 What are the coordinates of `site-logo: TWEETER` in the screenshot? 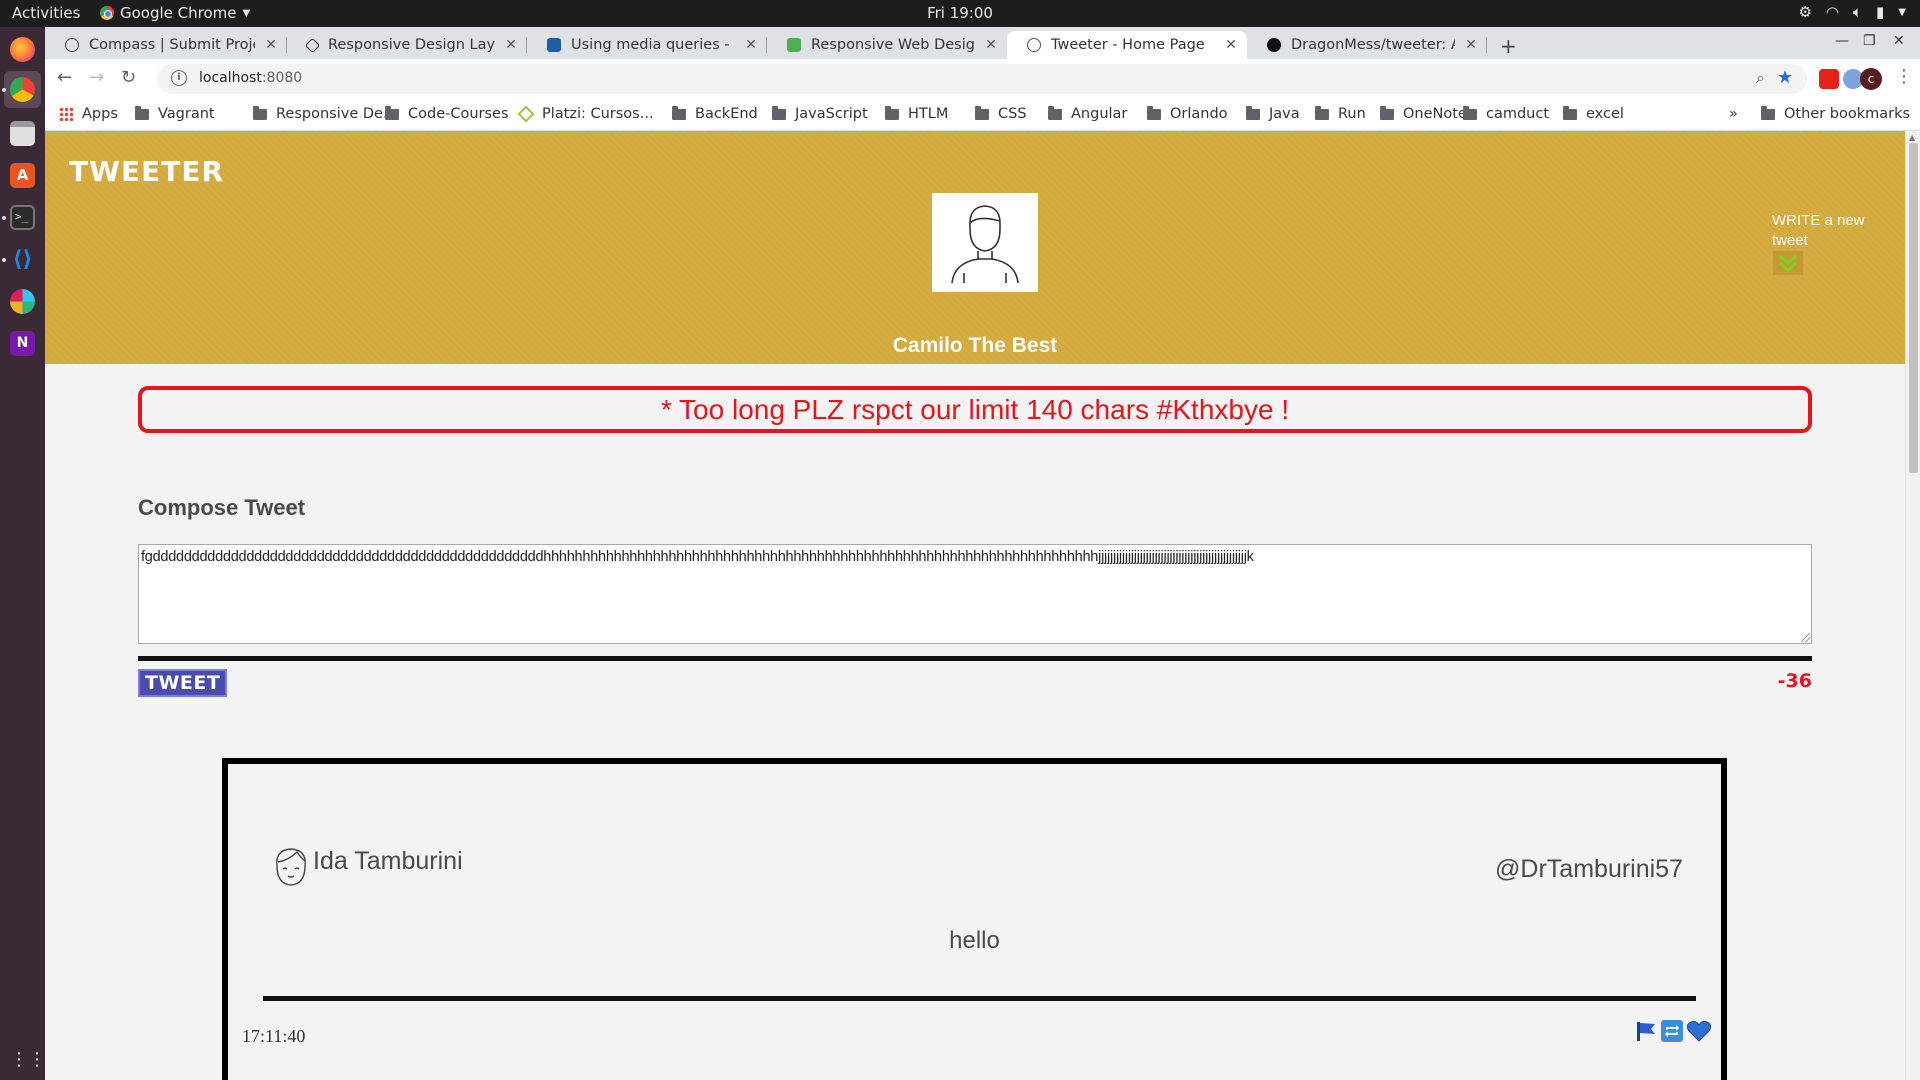 It's located at (146, 171).